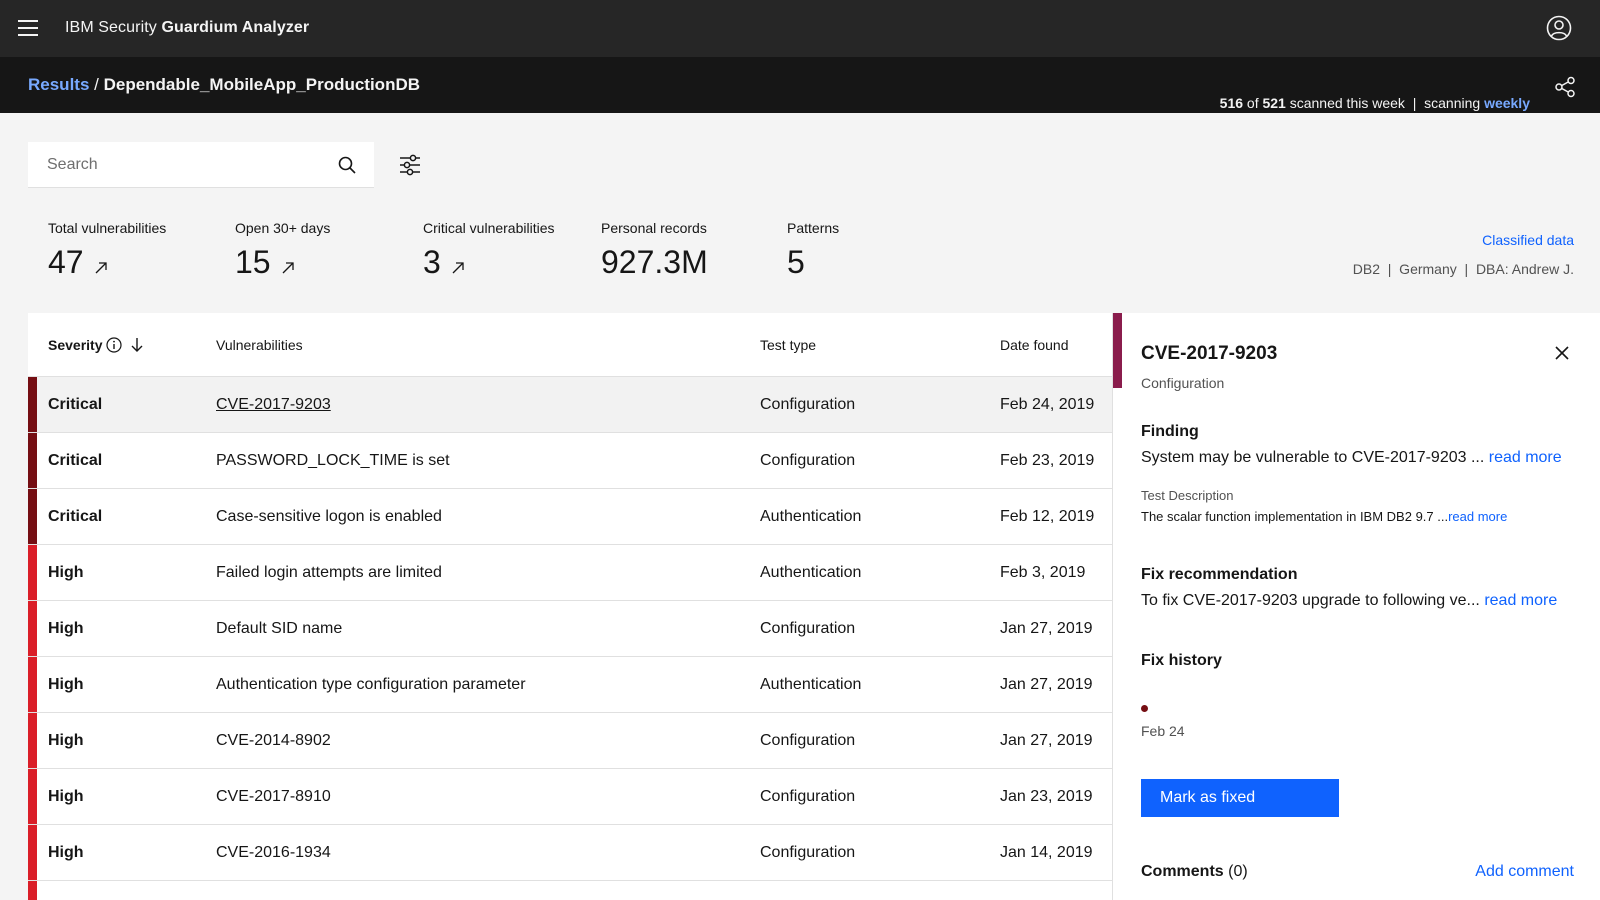  Describe the element at coordinates (282, 250) in the screenshot. I see `stat-open-30-days: Open 30+ days 15` at that location.